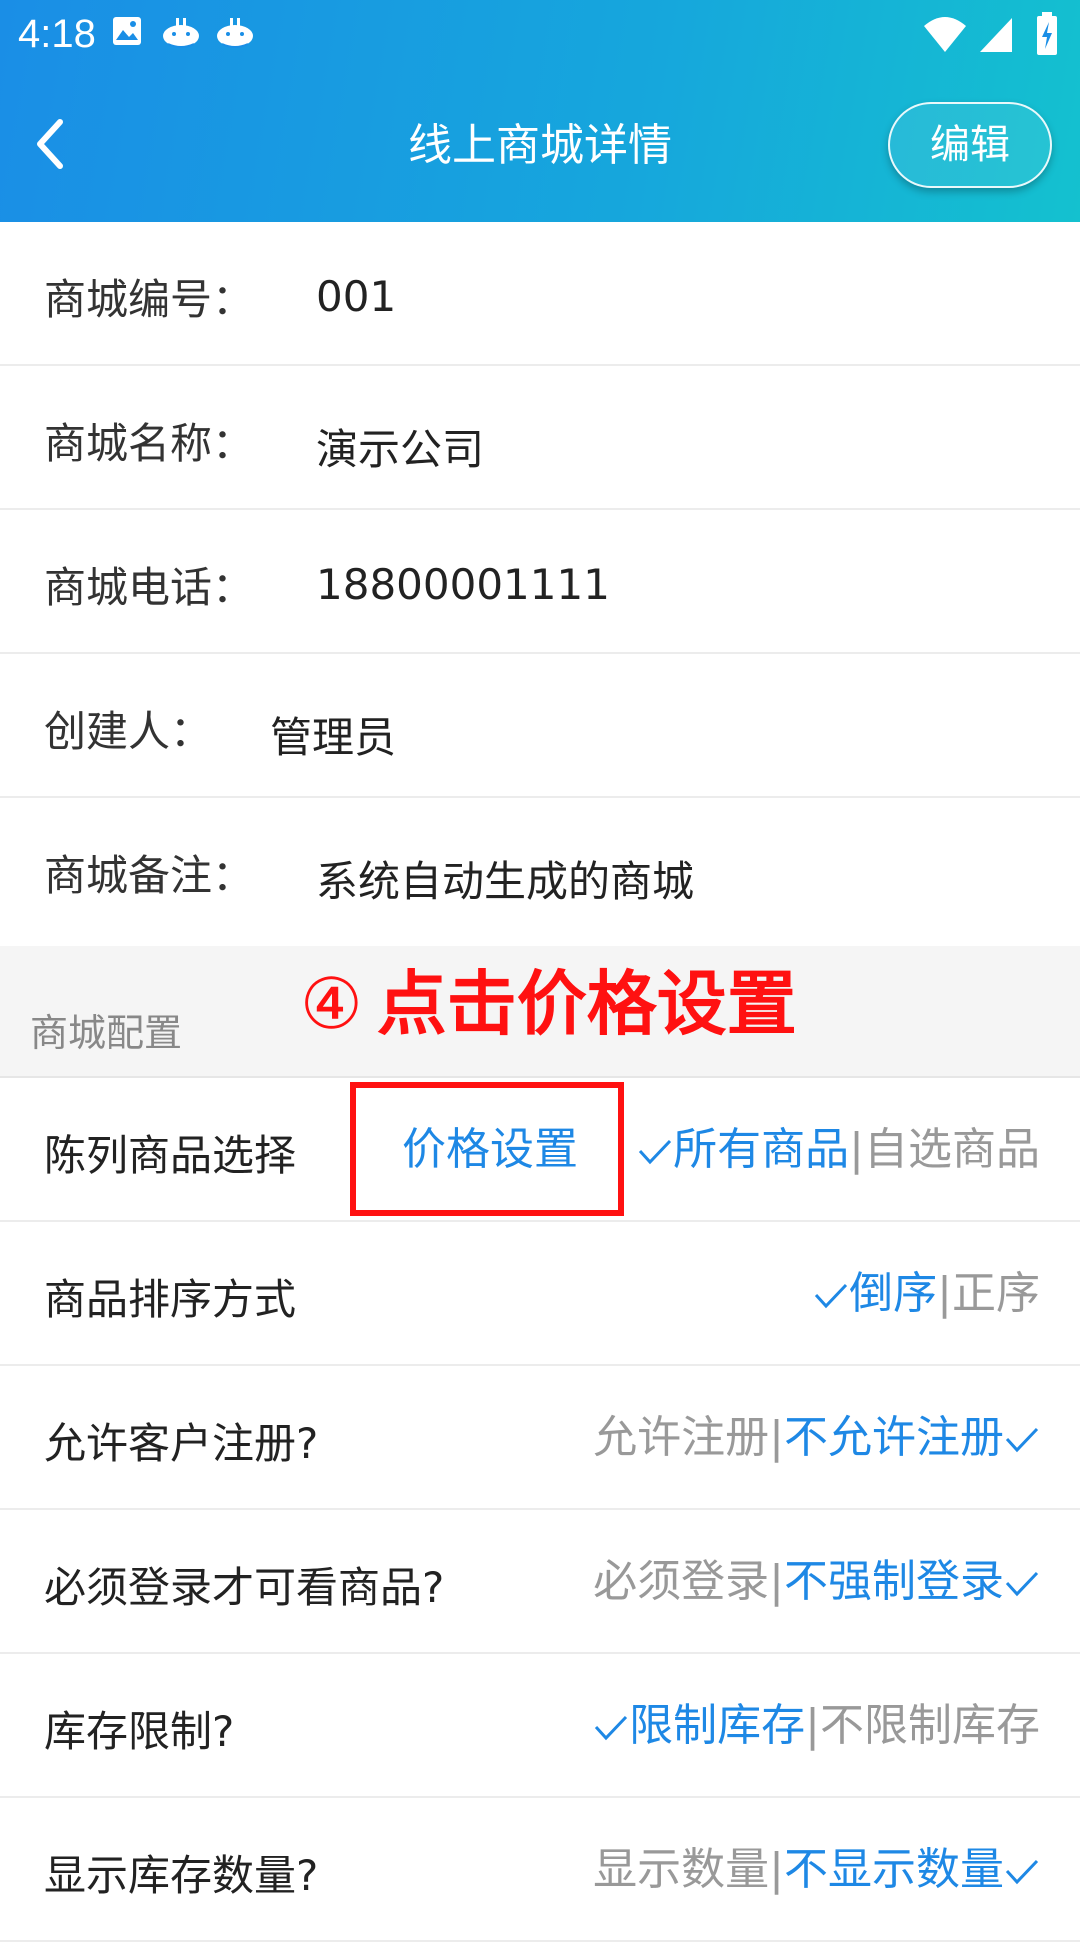 The image size is (1080, 1942). Describe the element at coordinates (127, 33) in the screenshot. I see `image-icon` at that location.